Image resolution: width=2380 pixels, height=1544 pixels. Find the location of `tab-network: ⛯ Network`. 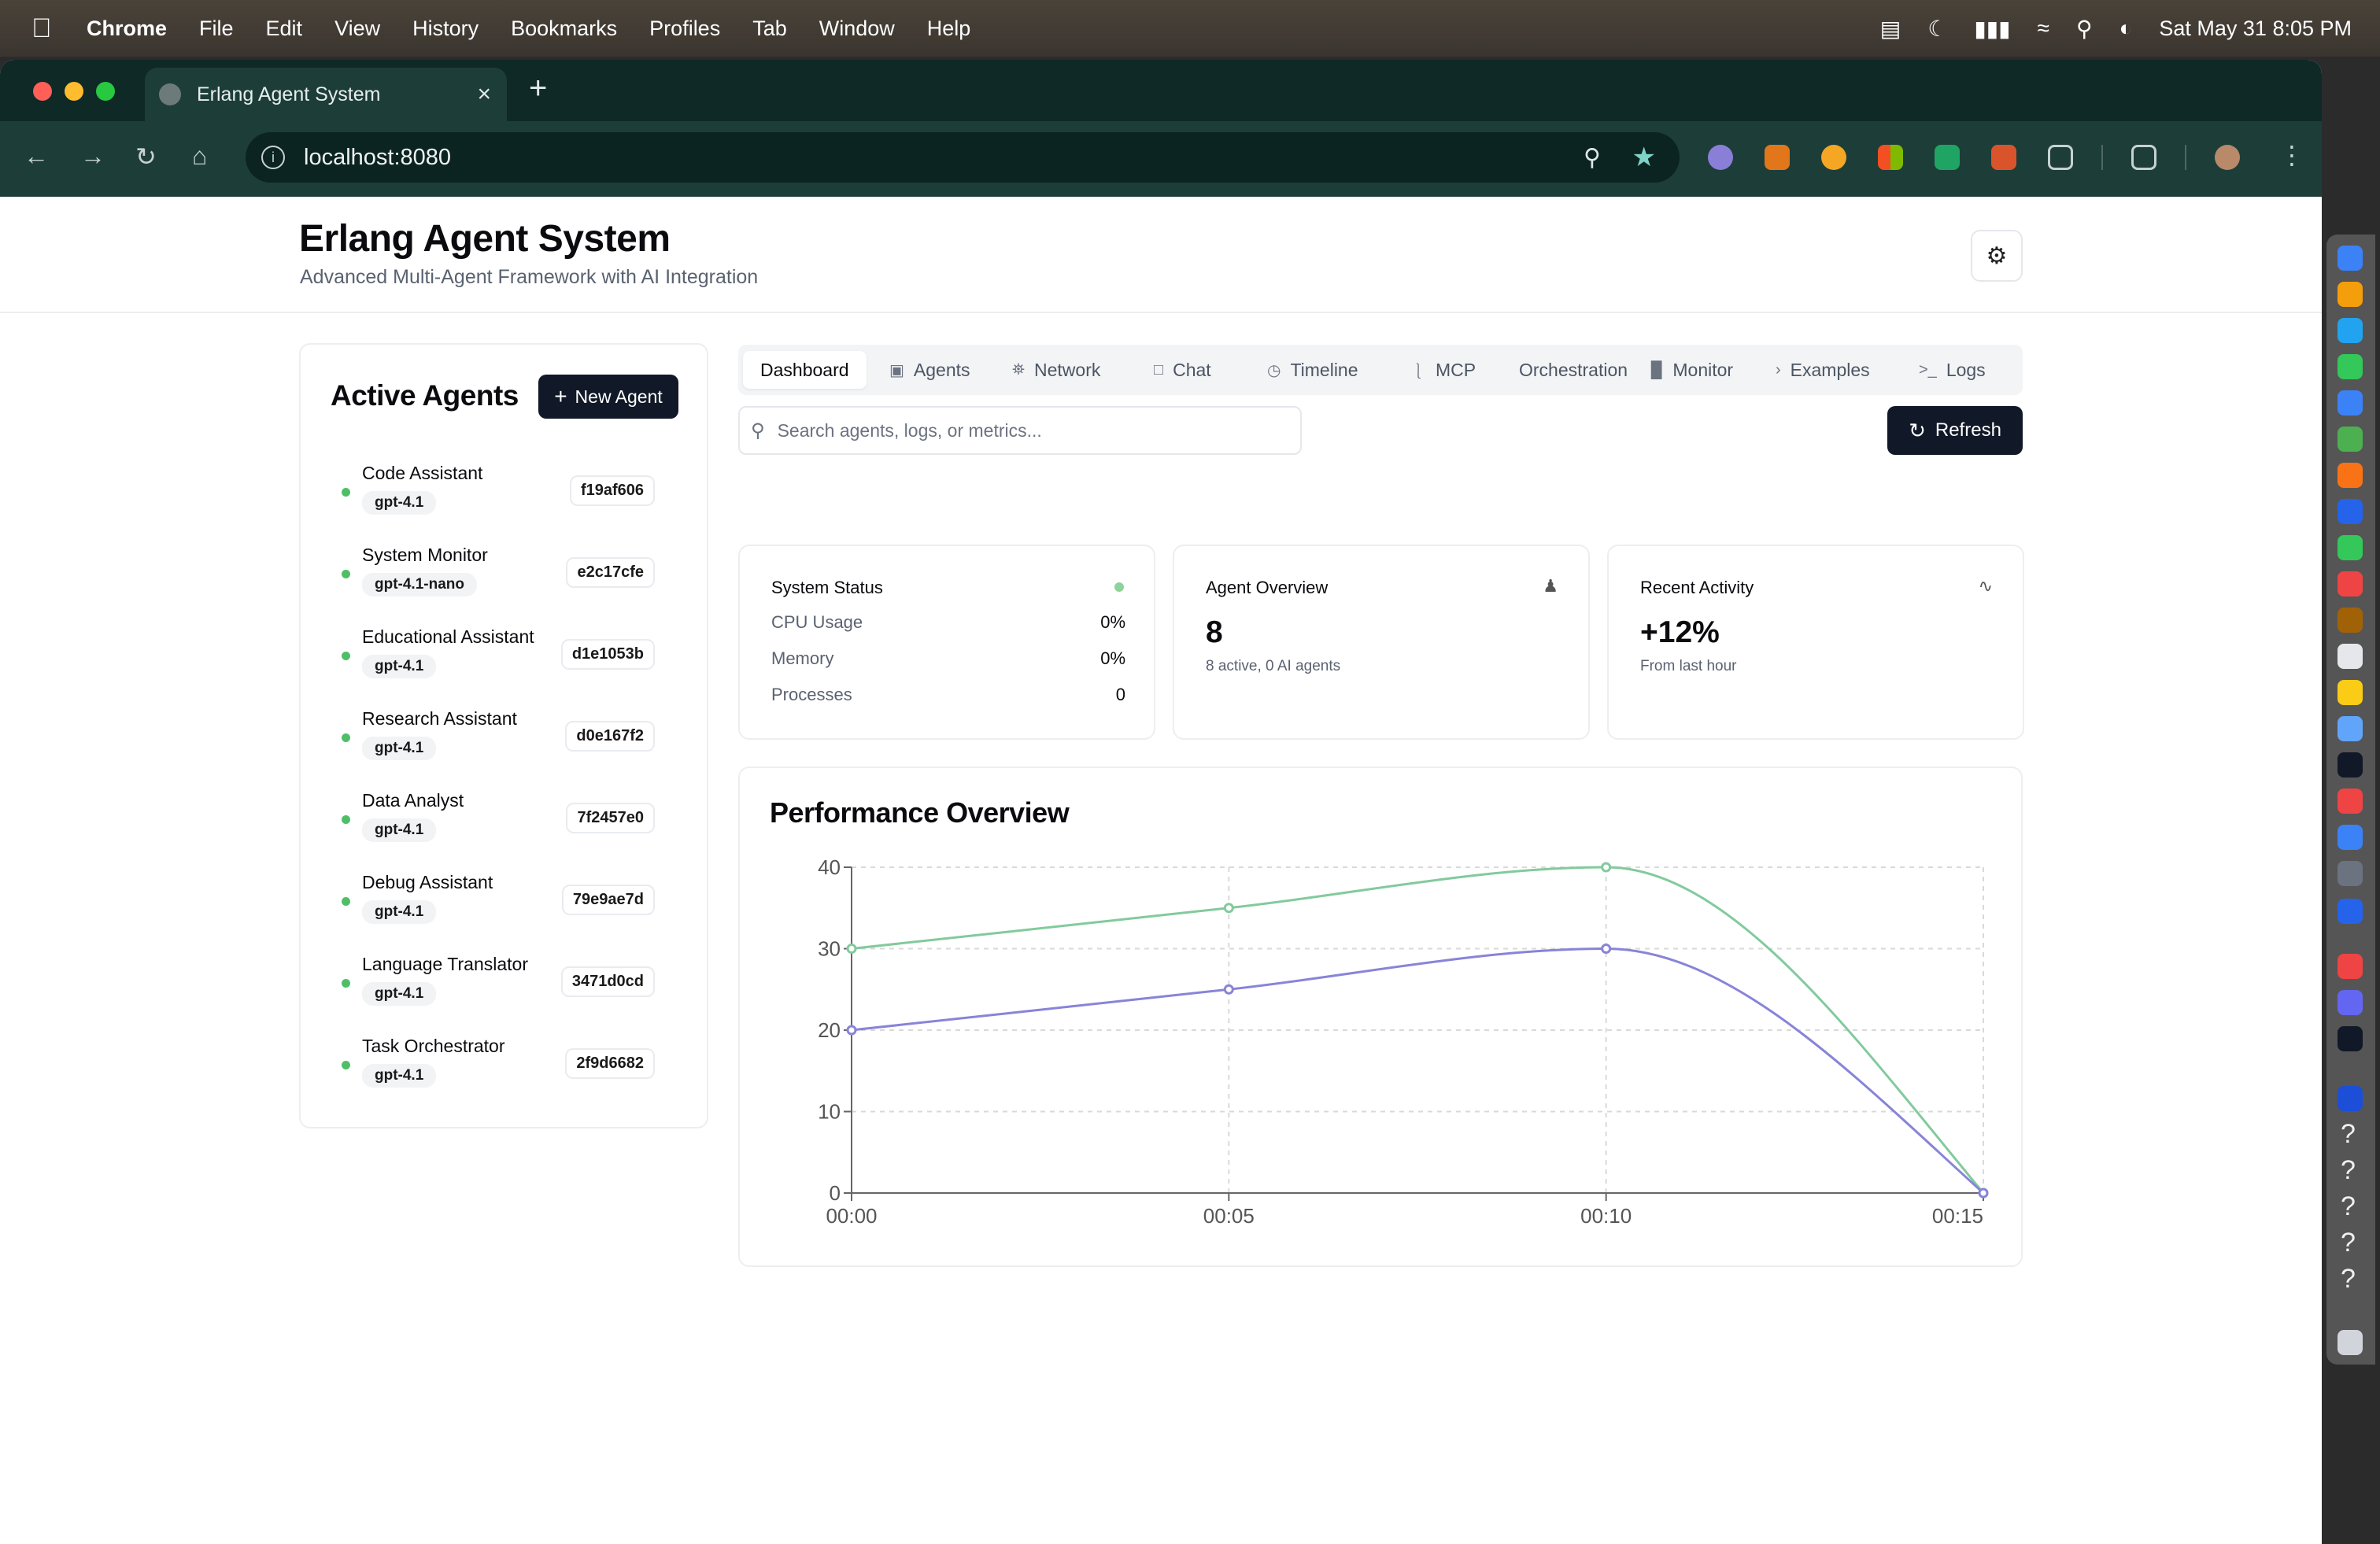

tab-network: ⛯ Network is located at coordinates (1056, 370).